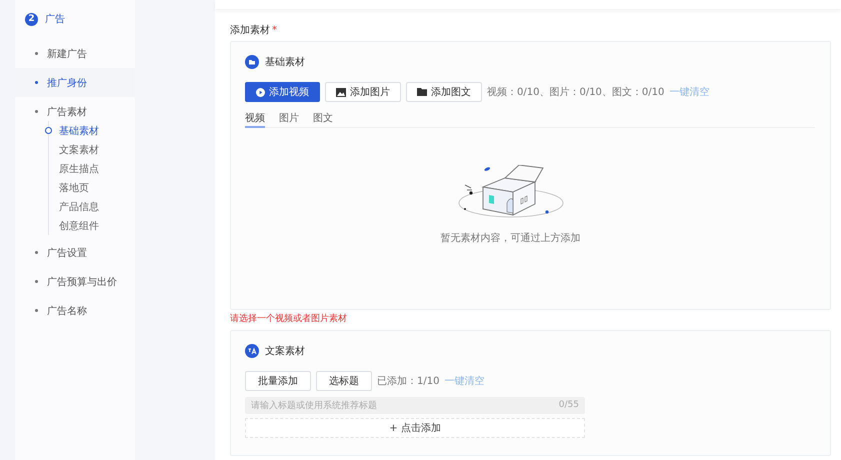 This screenshot has width=841, height=460. What do you see at coordinates (363, 92) in the screenshot?
I see `add-button: 添加图片` at bounding box center [363, 92].